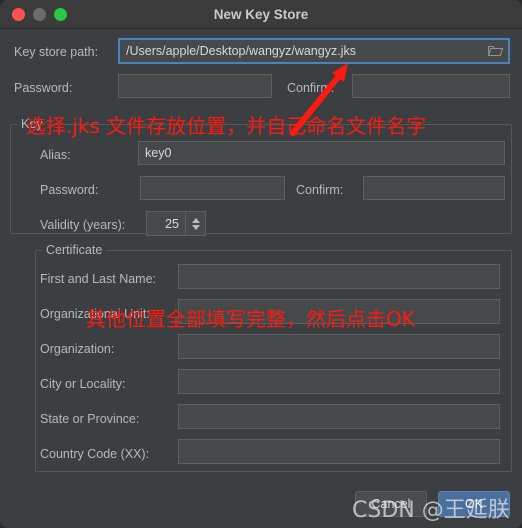  Describe the element at coordinates (339, 346) in the screenshot. I see `cert-organization-input` at that location.